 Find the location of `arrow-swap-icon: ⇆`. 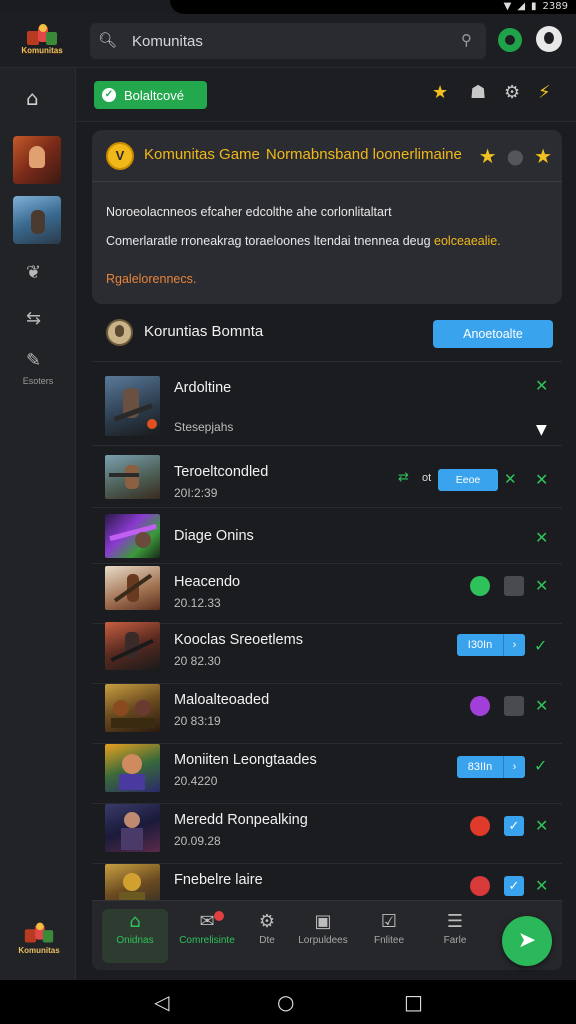

arrow-swap-icon: ⇆ is located at coordinates (33, 318).